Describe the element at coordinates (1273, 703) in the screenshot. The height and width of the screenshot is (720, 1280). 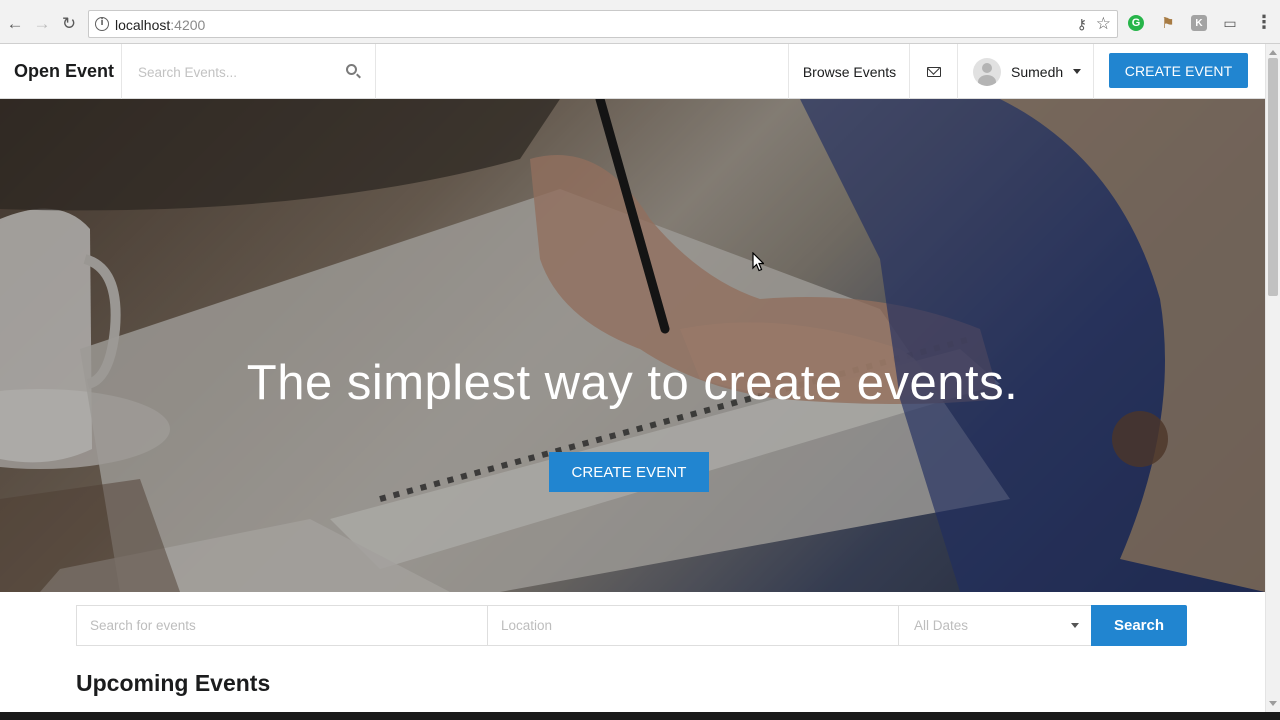
I see `scroll-down-icon` at that location.